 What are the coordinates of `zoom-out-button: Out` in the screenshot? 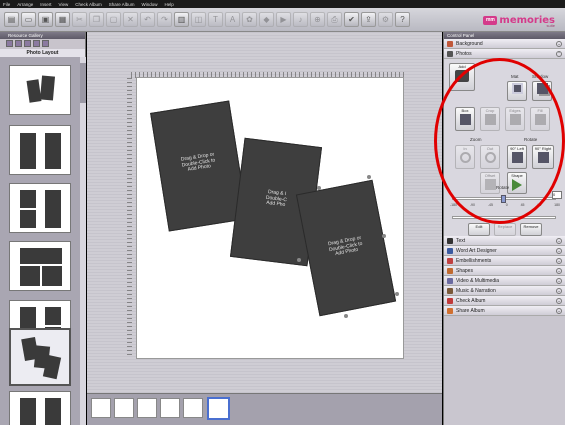 It's located at (490, 157).